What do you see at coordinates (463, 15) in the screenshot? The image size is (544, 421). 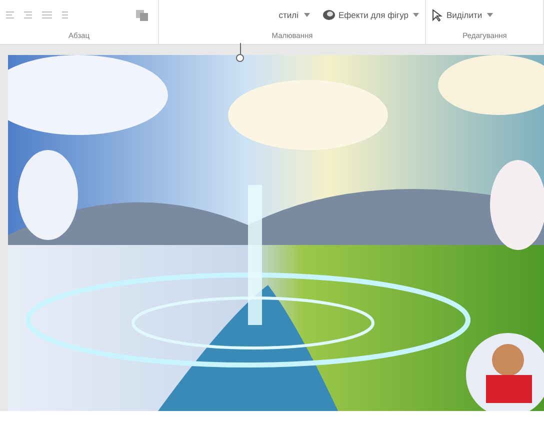 I see `select-button: Виділити` at bounding box center [463, 15].